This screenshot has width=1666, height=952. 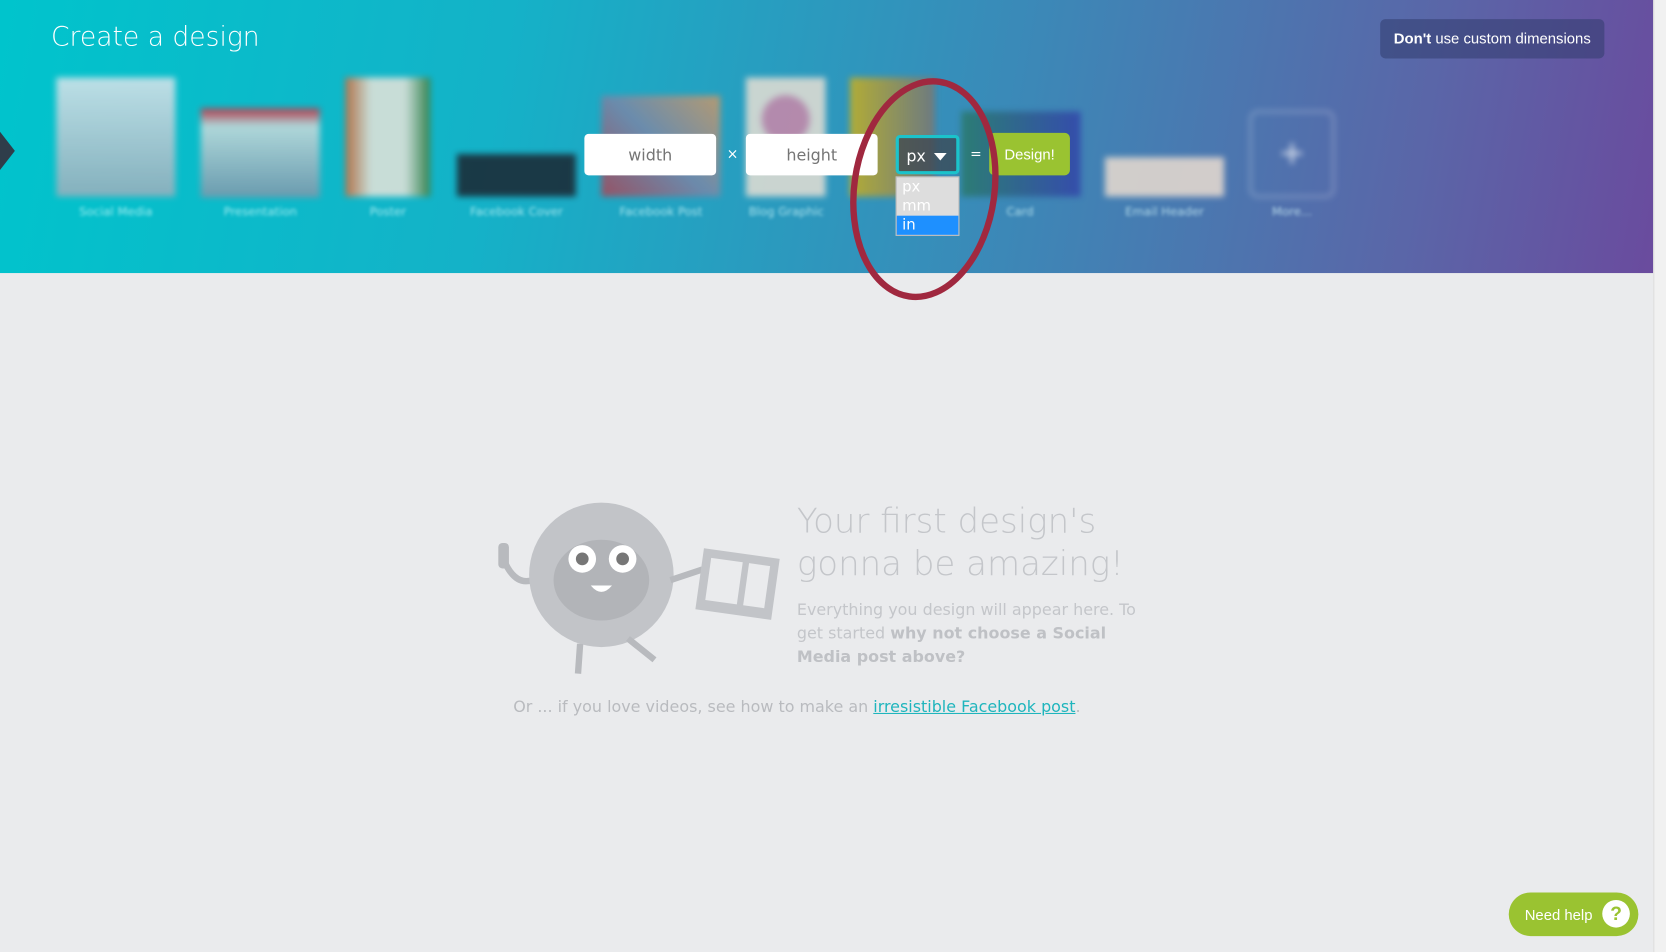 I want to click on help-label: Need help, so click(x=1558, y=914).